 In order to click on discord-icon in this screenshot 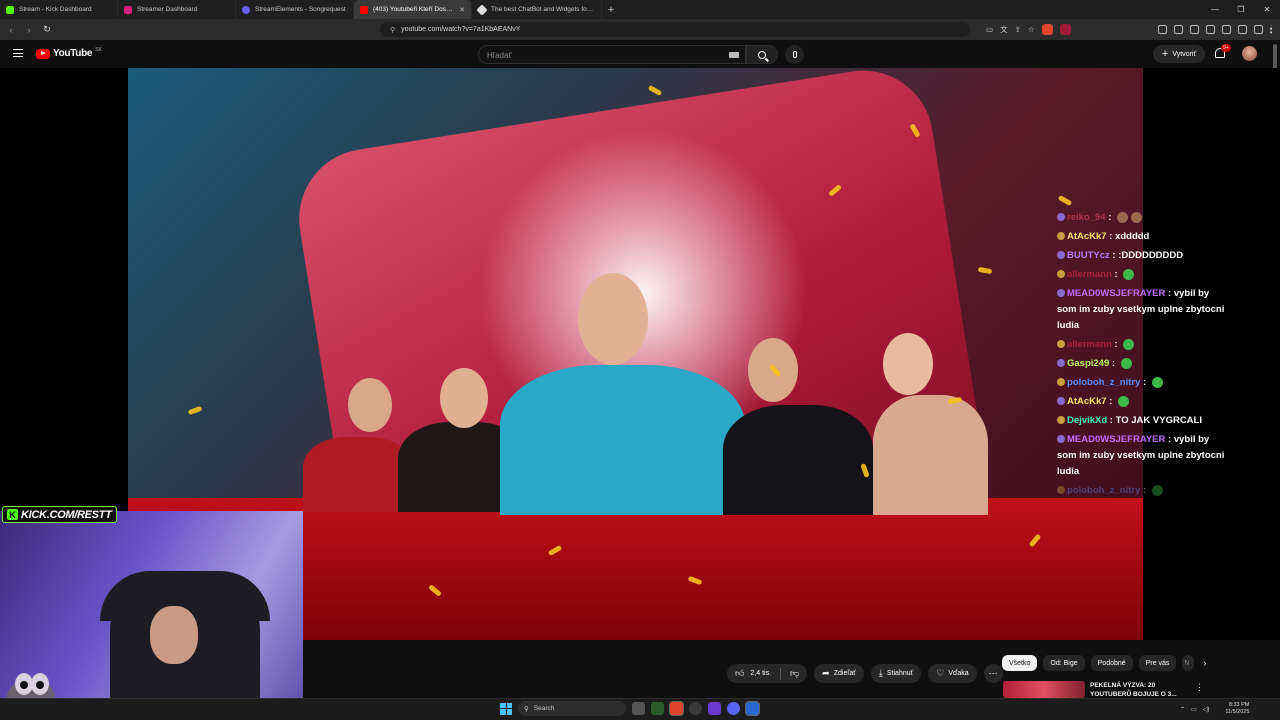, I will do `click(733, 708)`.